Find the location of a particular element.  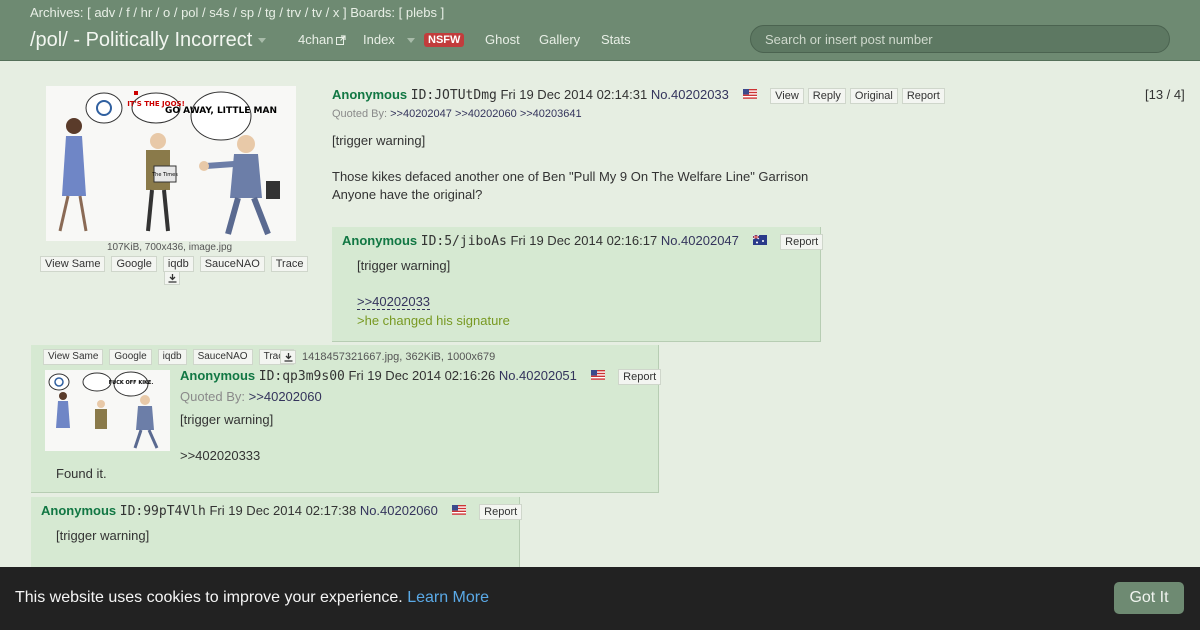

post-number: No.40202033 is located at coordinates (690, 94).